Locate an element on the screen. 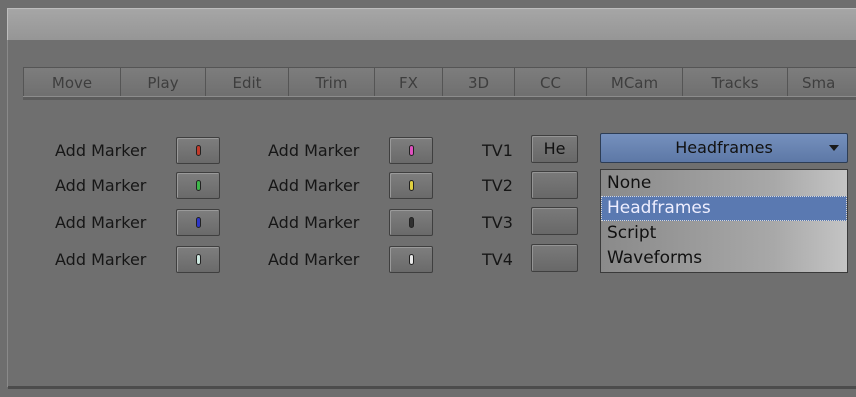 The image size is (856, 397). dropdown-option-waveforms: Waveforms is located at coordinates (724, 258).